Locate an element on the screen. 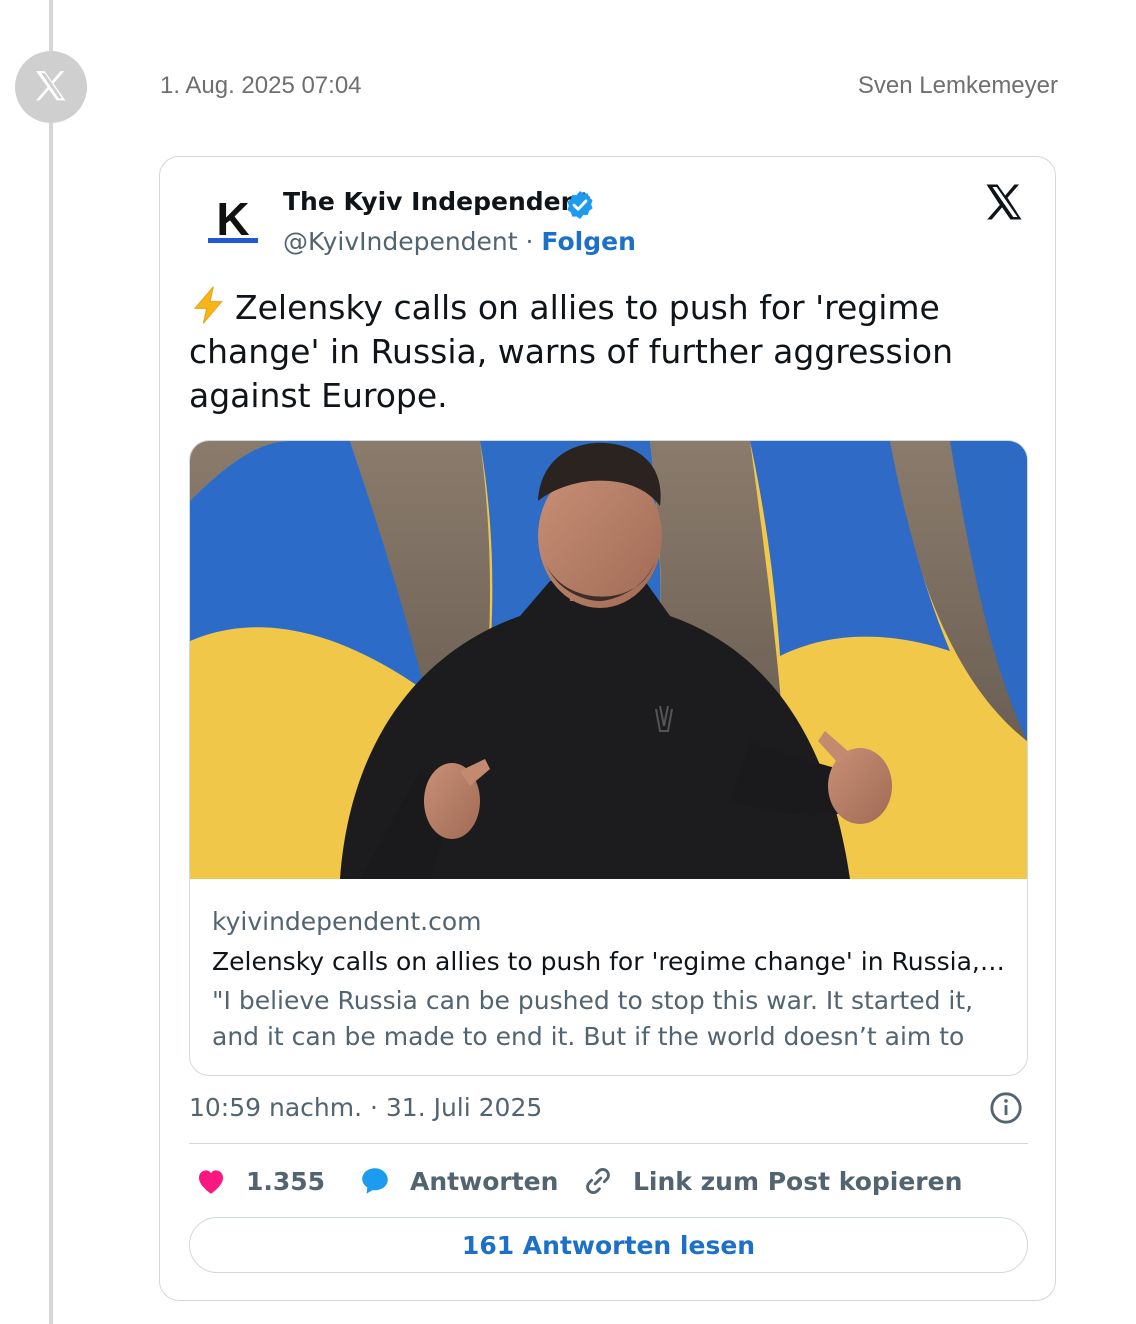  divider is located at coordinates (608, 1143).